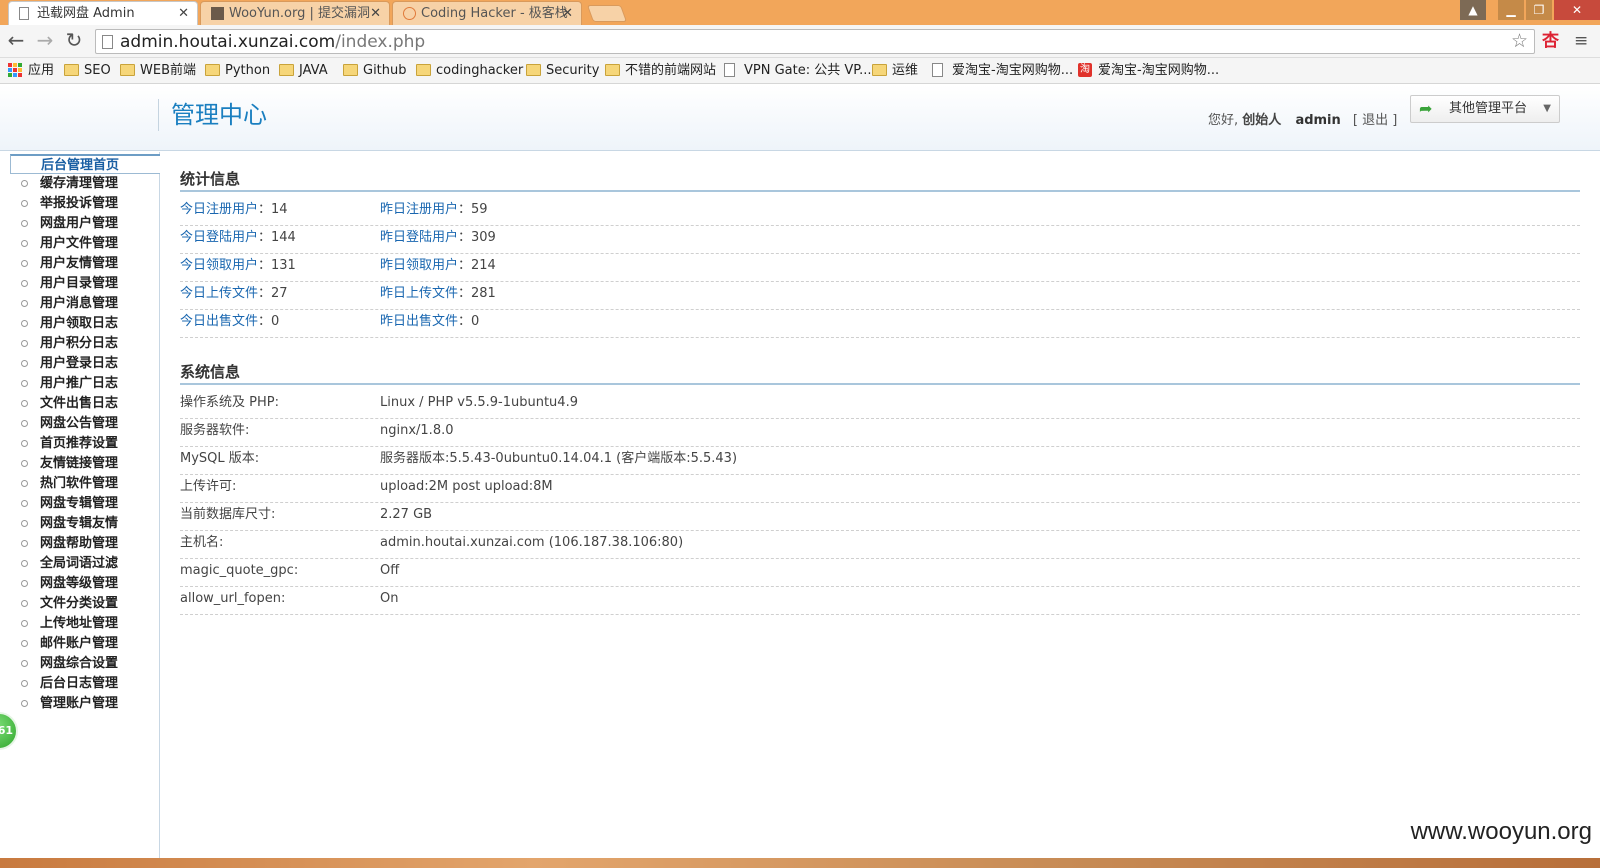  What do you see at coordinates (1577, 10) in the screenshot?
I see `window-close-button: ✕` at bounding box center [1577, 10].